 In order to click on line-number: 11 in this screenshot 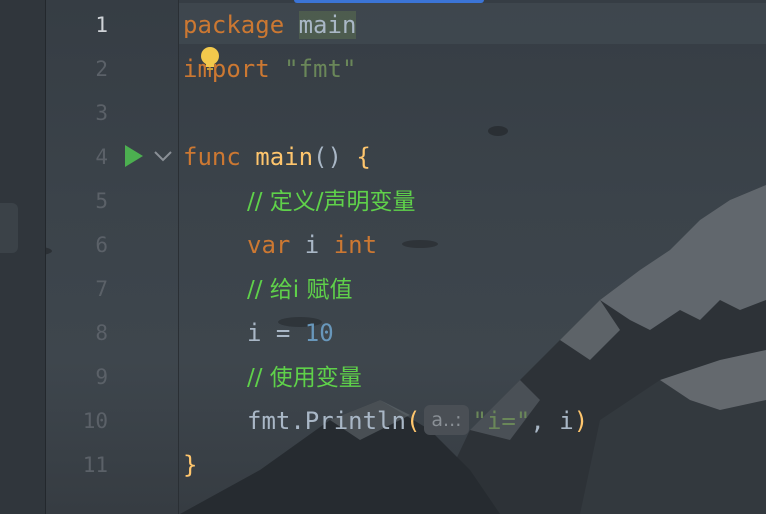, I will do `click(95, 465)`.